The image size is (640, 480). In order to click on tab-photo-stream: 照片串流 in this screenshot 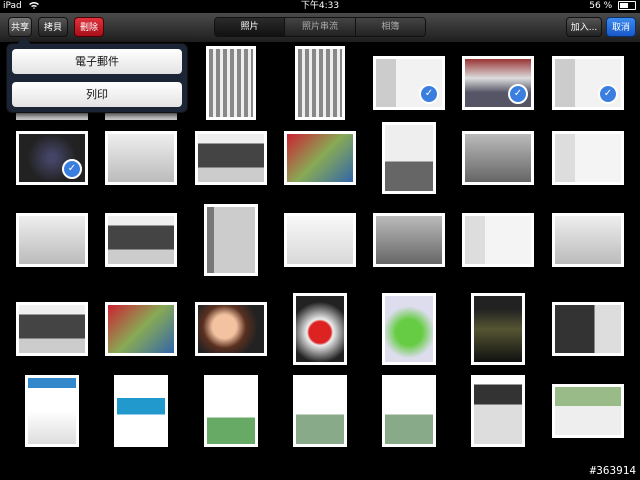, I will do `click(319, 27)`.